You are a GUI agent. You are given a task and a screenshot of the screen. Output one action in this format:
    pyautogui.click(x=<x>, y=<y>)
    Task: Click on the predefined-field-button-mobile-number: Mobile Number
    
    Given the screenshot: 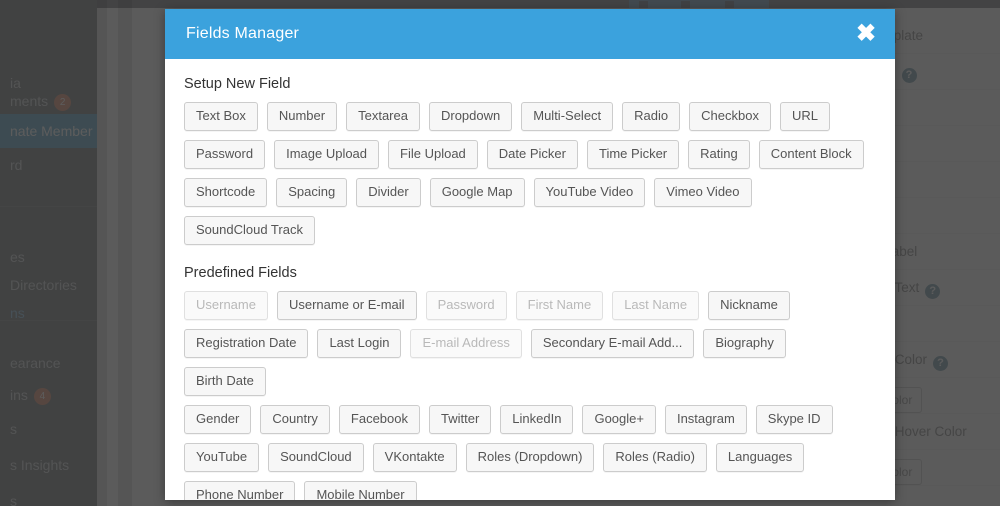 What is the action you would take?
    pyautogui.click(x=360, y=490)
    